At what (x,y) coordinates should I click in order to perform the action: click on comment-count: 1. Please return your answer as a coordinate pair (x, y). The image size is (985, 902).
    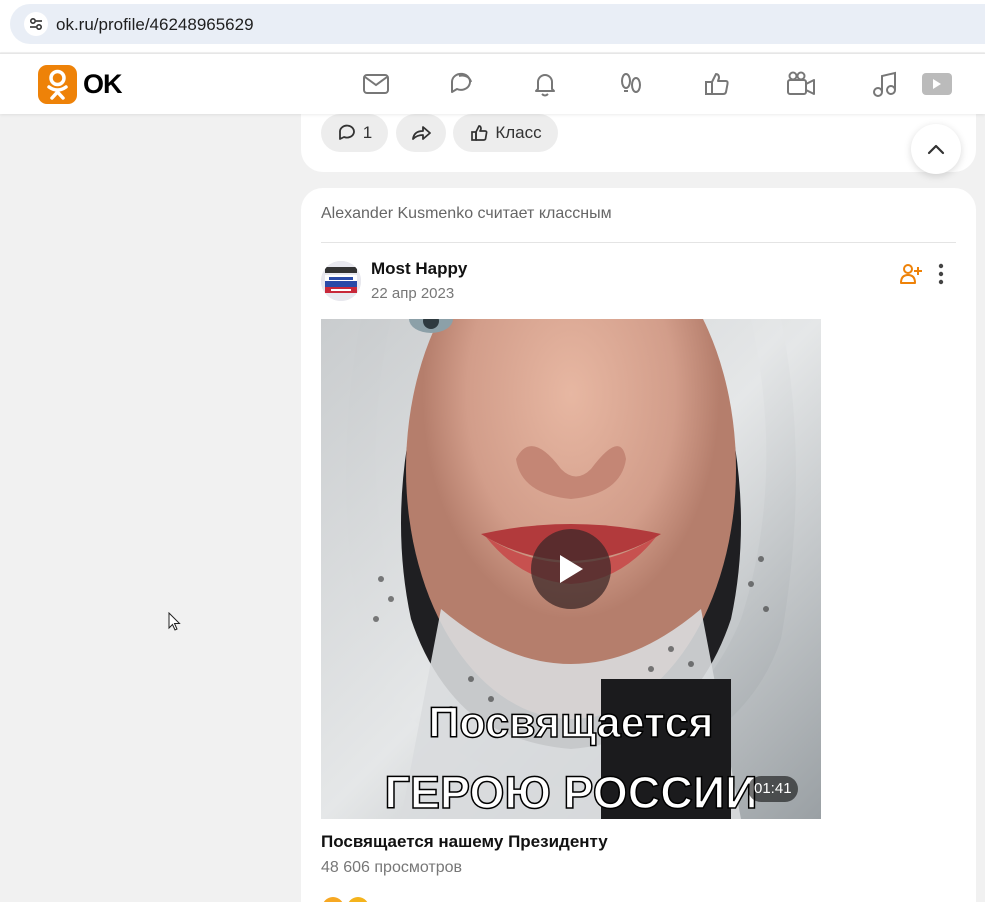
    Looking at the image, I should click on (367, 132).